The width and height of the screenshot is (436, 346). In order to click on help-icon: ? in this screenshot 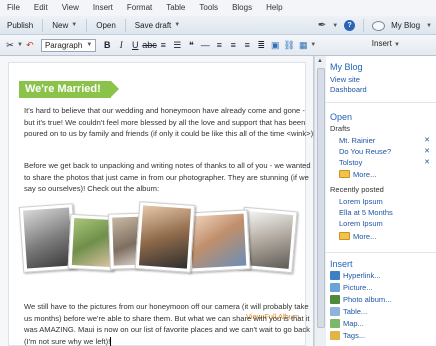, I will do `click(350, 25)`.